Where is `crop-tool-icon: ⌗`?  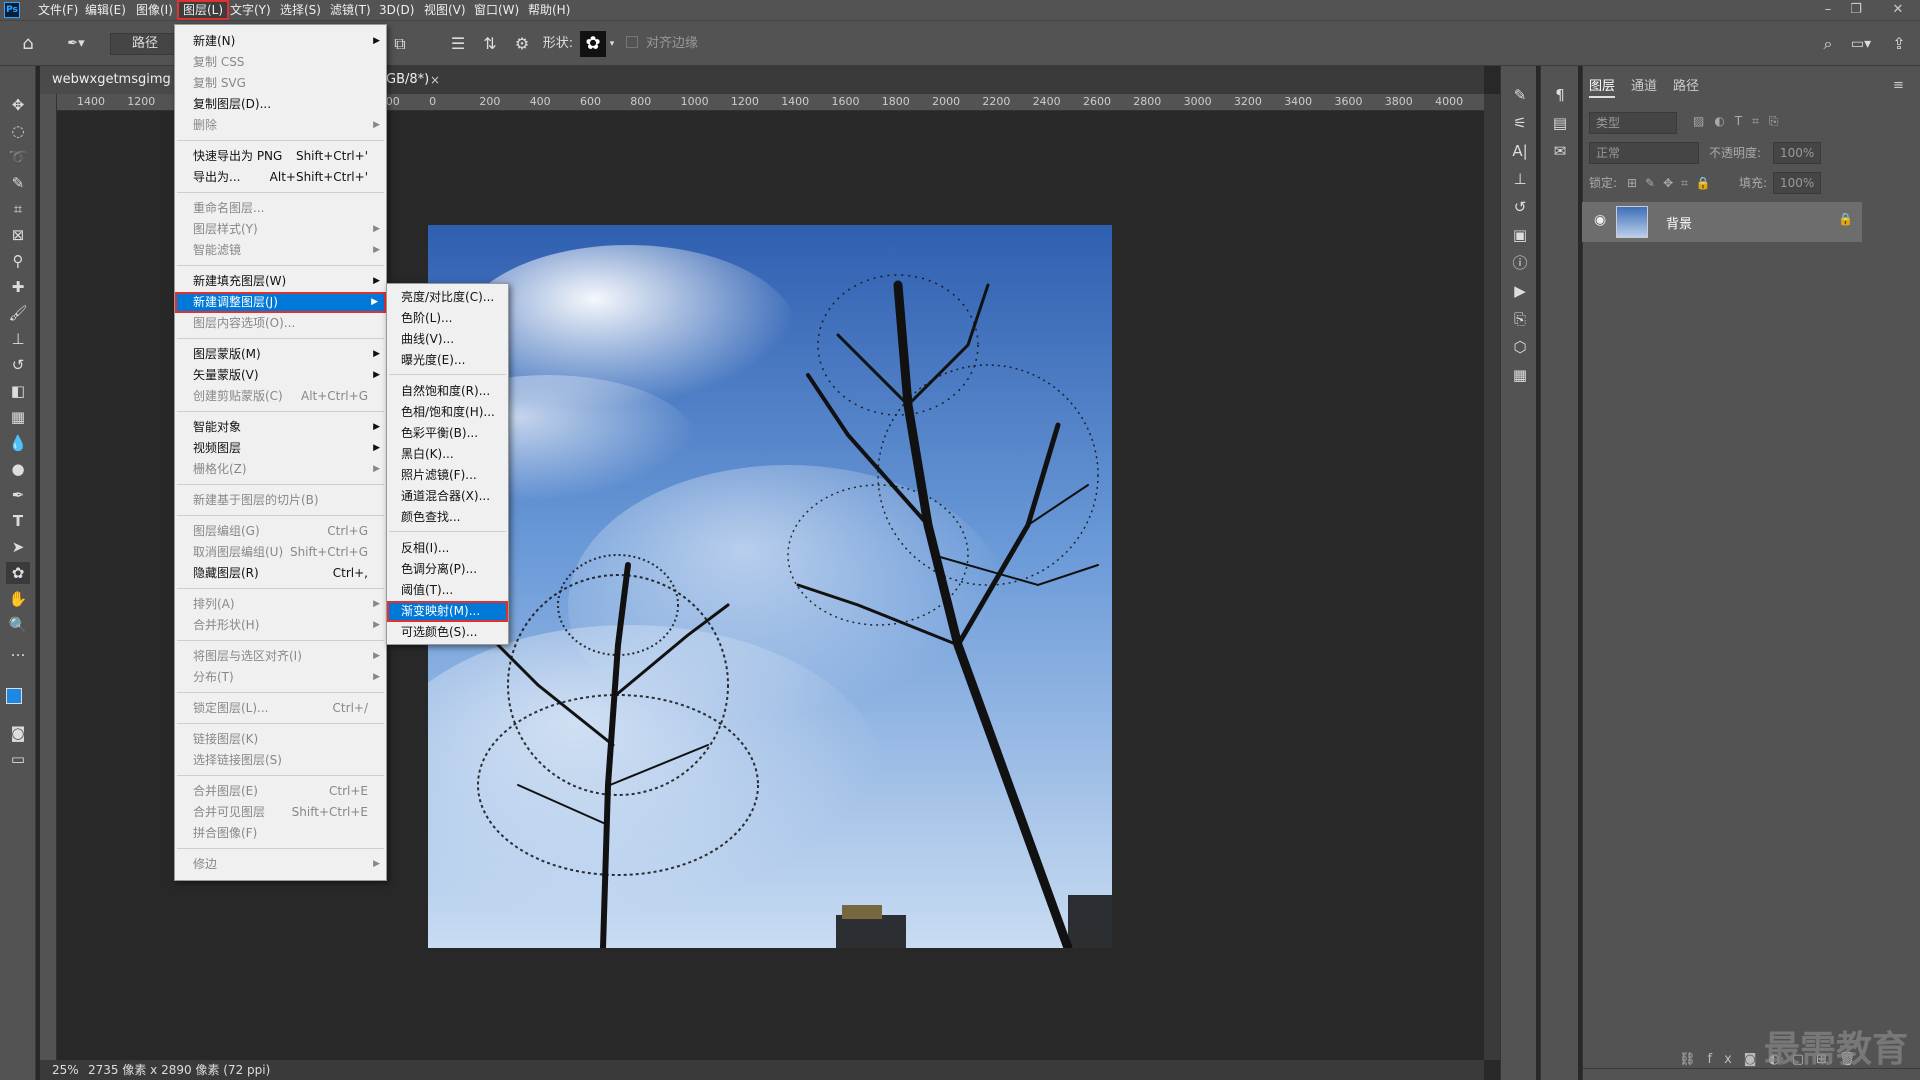
crop-tool-icon: ⌗ is located at coordinates (18, 209).